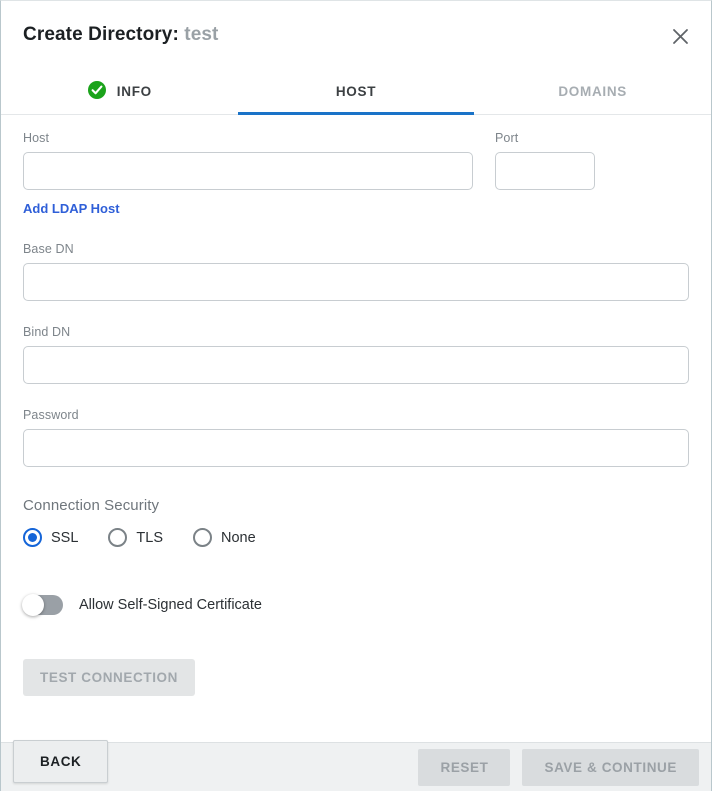  Describe the element at coordinates (65, 537) in the screenshot. I see `radio-ssl-label: SSL` at that location.